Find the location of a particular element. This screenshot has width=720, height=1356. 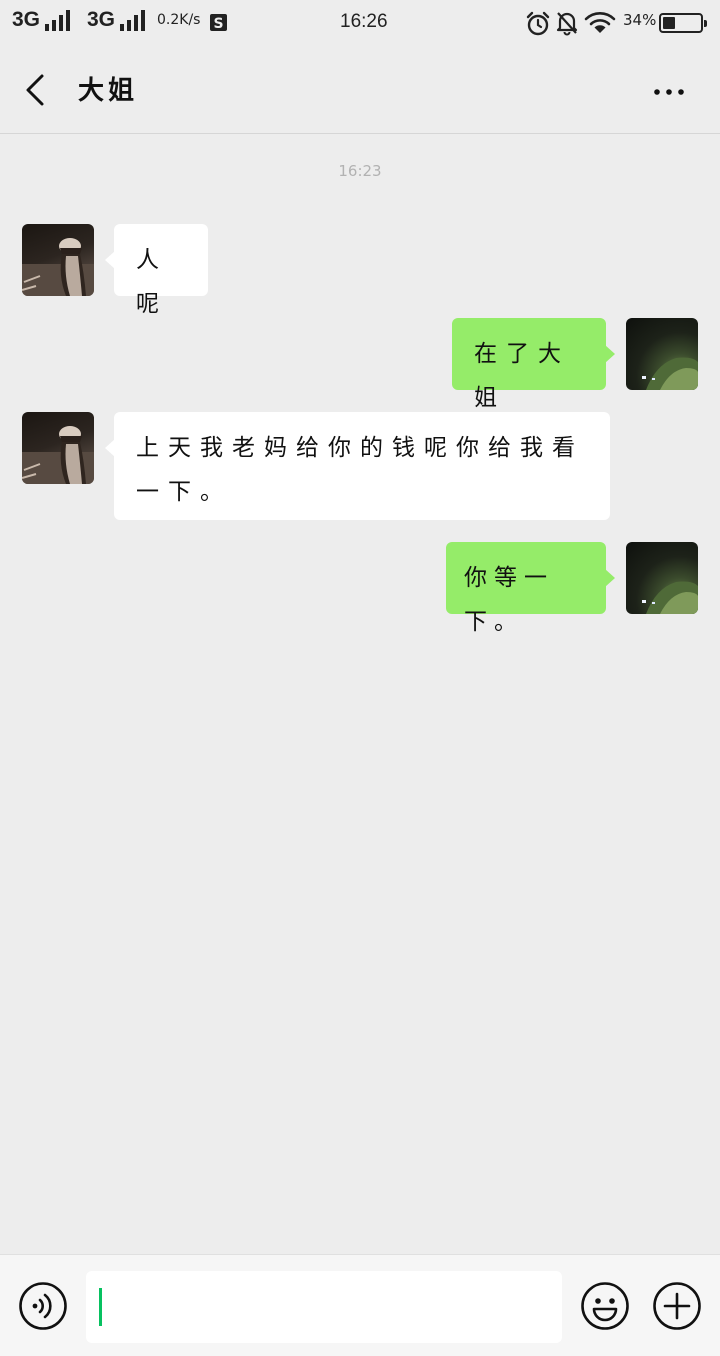

clock: 16:26 is located at coordinates (364, 22).